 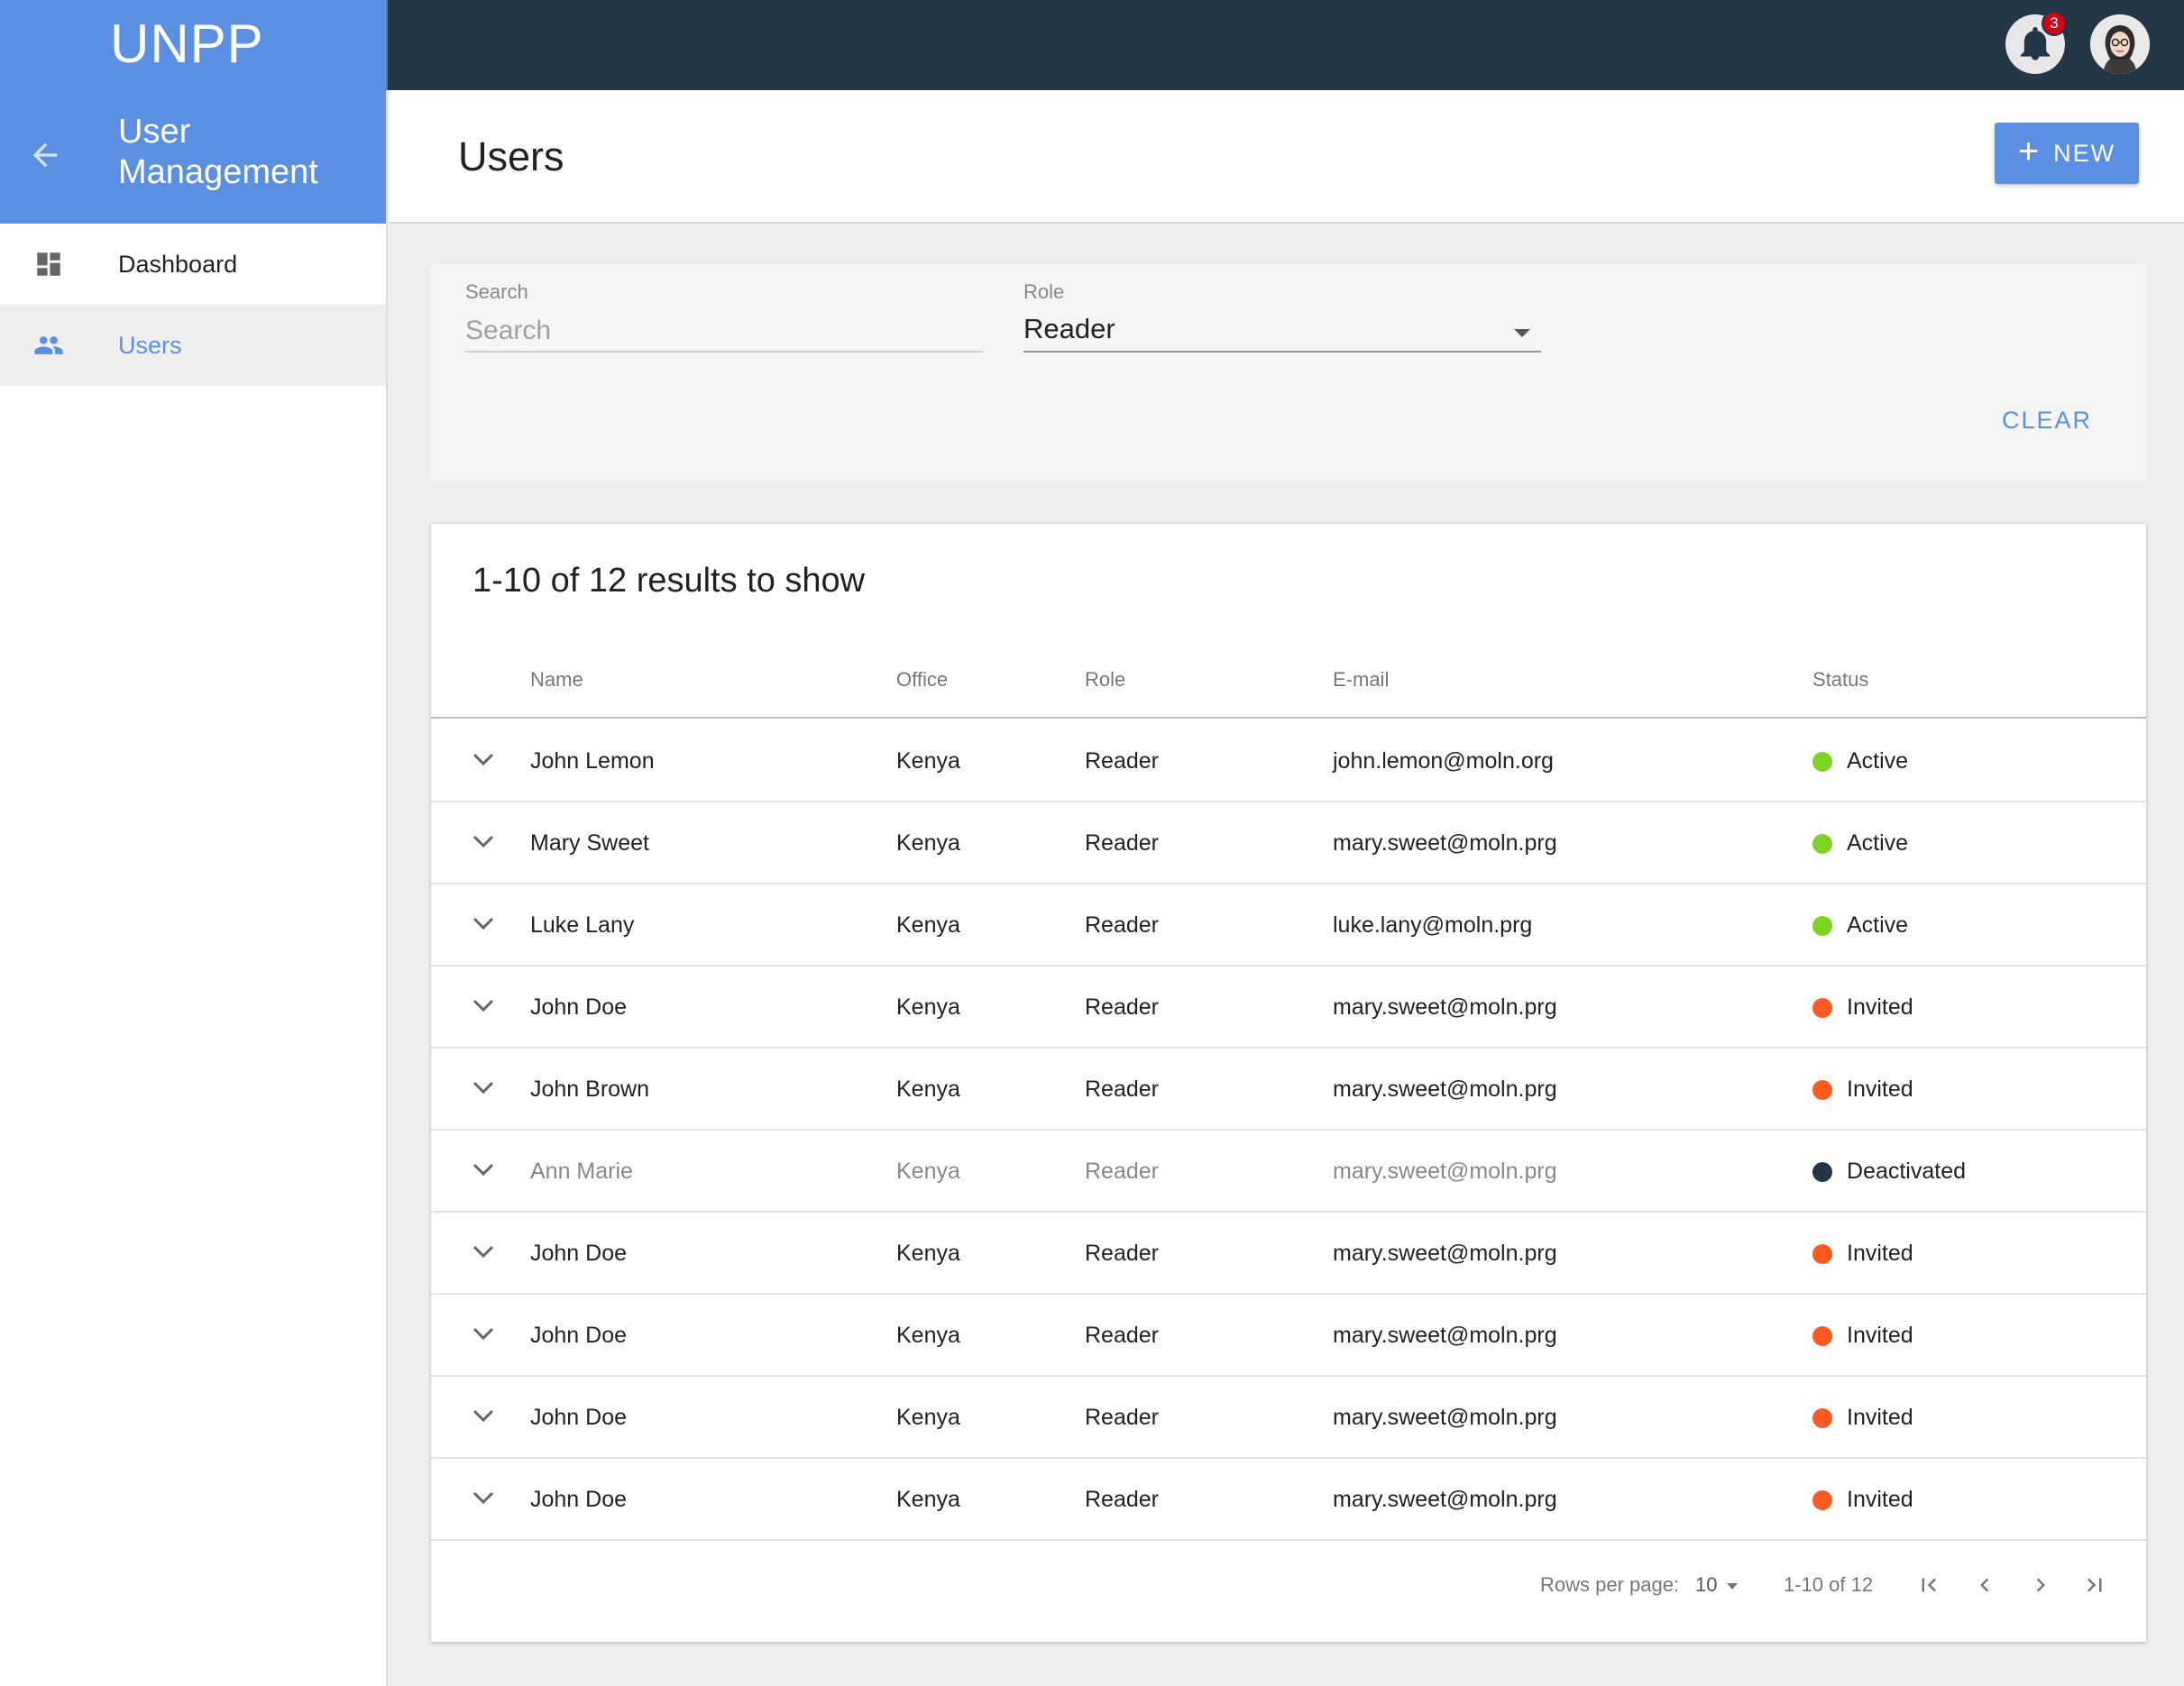 What do you see at coordinates (1610, 1585) in the screenshot?
I see `rows-per-page-label: Rows per page:` at bounding box center [1610, 1585].